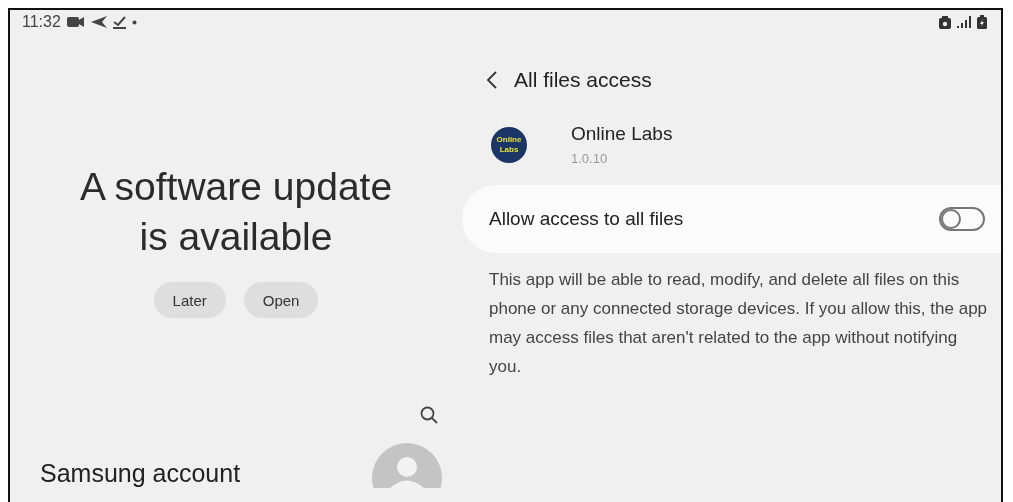  I want to click on sim-icon, so click(945, 22).